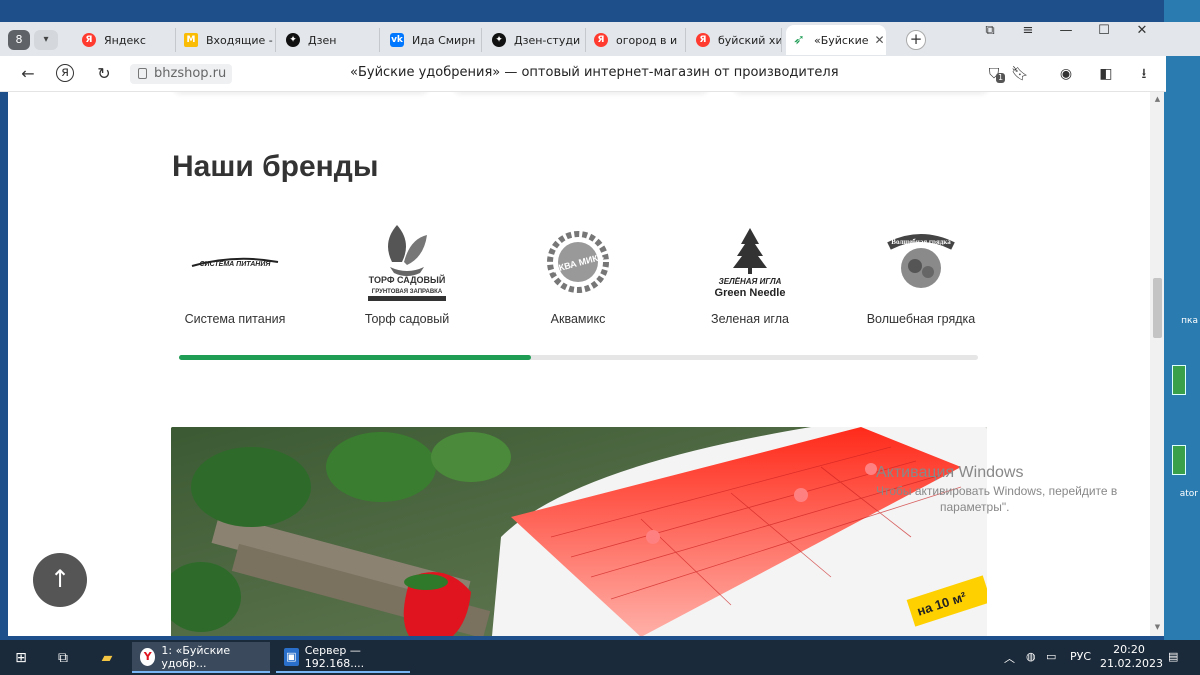 This screenshot has width=1200, height=675. Describe the element at coordinates (65, 73) in the screenshot. I see `yandex-logo-icon: я` at that location.